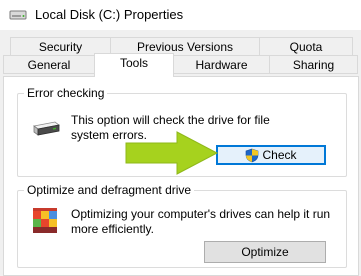 This screenshot has width=361, height=276. Describe the element at coordinates (252, 155) in the screenshot. I see `uac-shield-icon` at that location.